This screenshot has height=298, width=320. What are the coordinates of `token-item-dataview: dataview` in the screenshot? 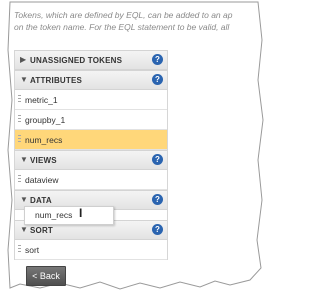 It's located at (91, 180).